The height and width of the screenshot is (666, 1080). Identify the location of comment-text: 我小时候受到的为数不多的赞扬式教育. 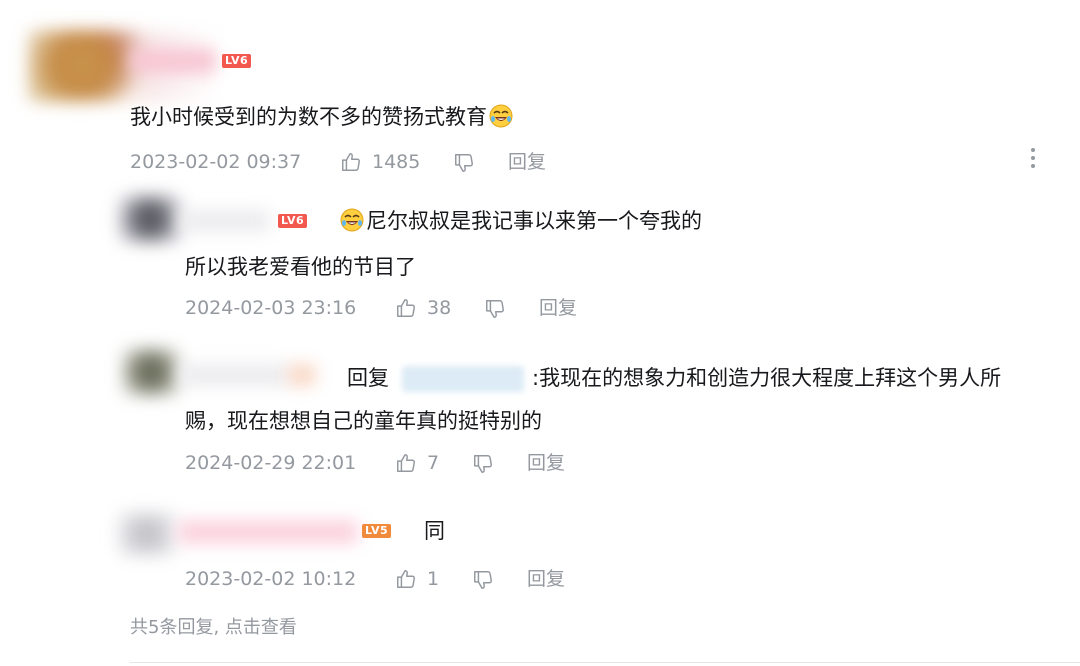
(321, 117).